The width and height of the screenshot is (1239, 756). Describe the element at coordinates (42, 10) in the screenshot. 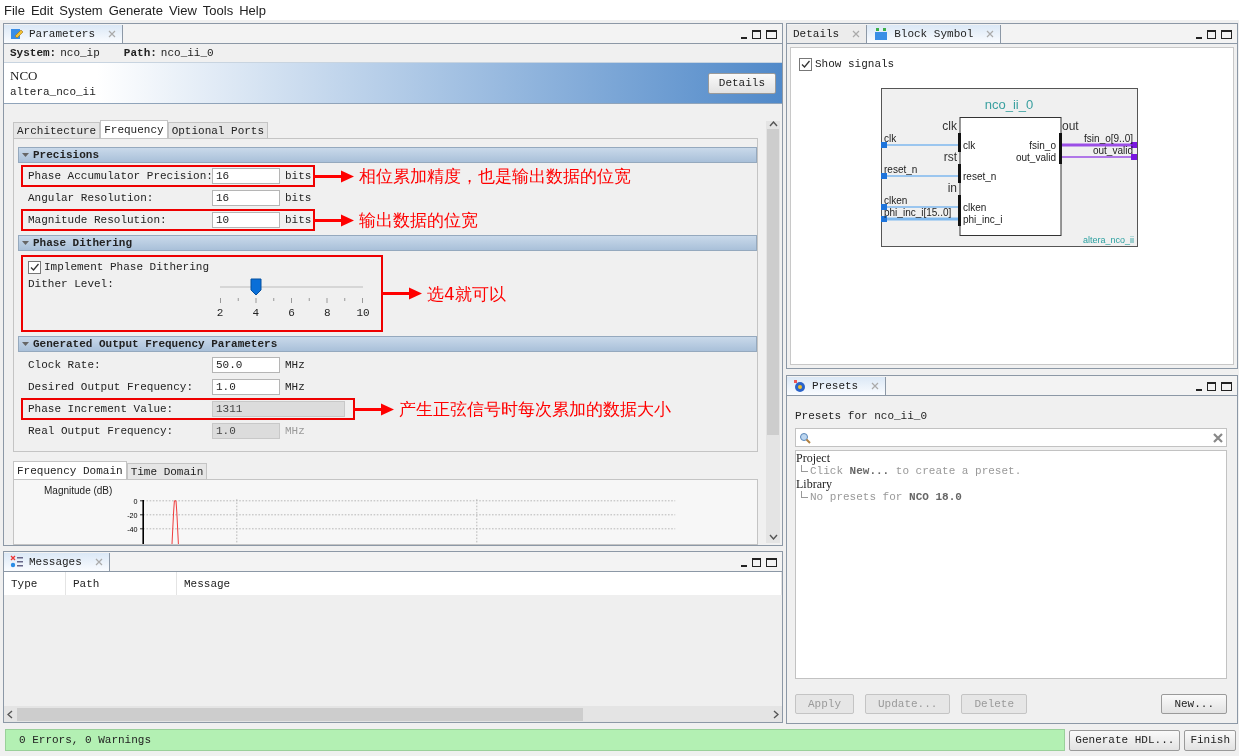

I see `menu-item: Edit` at that location.